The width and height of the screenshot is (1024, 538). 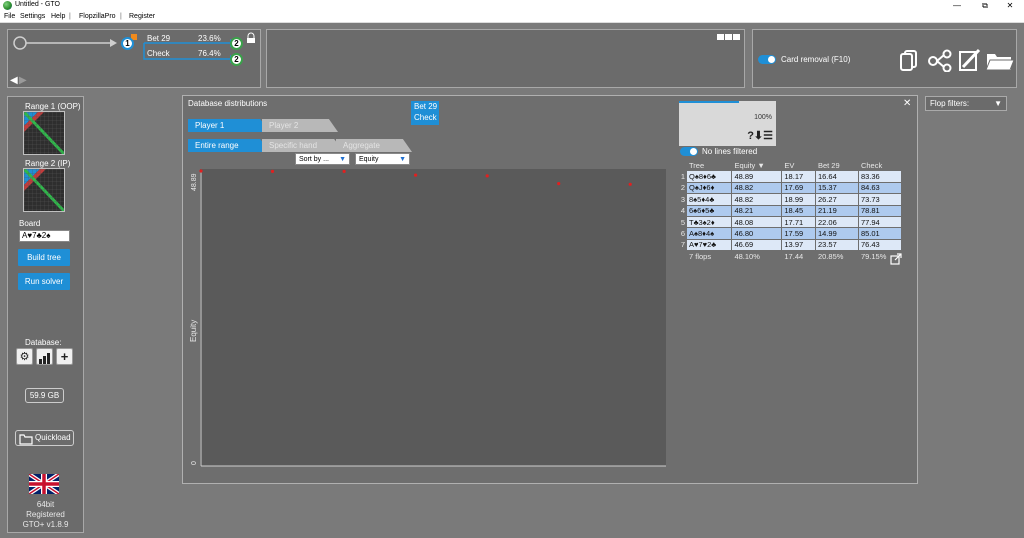 What do you see at coordinates (907, 103) in the screenshot?
I see `dialog-close-icon: ✕` at bounding box center [907, 103].